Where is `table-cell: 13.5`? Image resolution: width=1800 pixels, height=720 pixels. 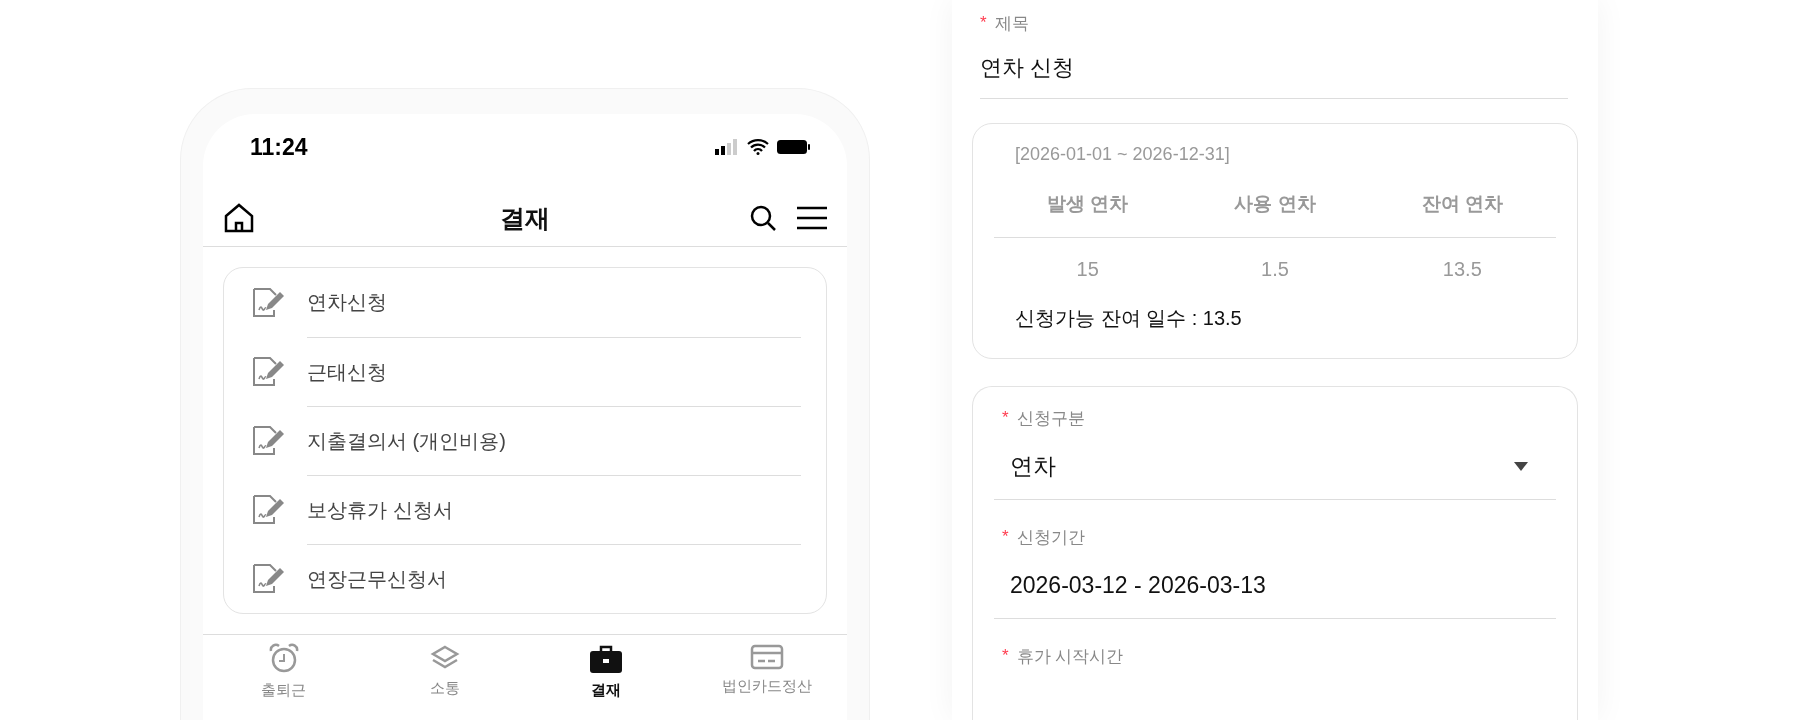
table-cell: 13.5 is located at coordinates (1462, 269).